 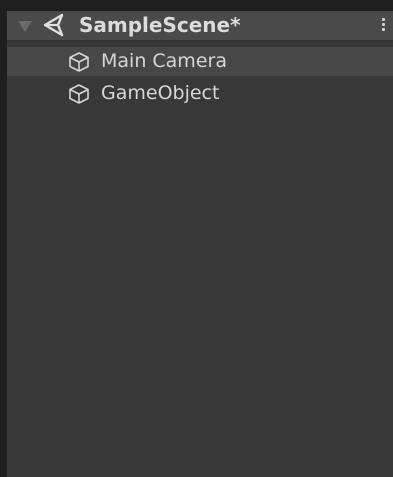 What do you see at coordinates (383, 26) in the screenshot?
I see `kebab-menu-icon` at bounding box center [383, 26].